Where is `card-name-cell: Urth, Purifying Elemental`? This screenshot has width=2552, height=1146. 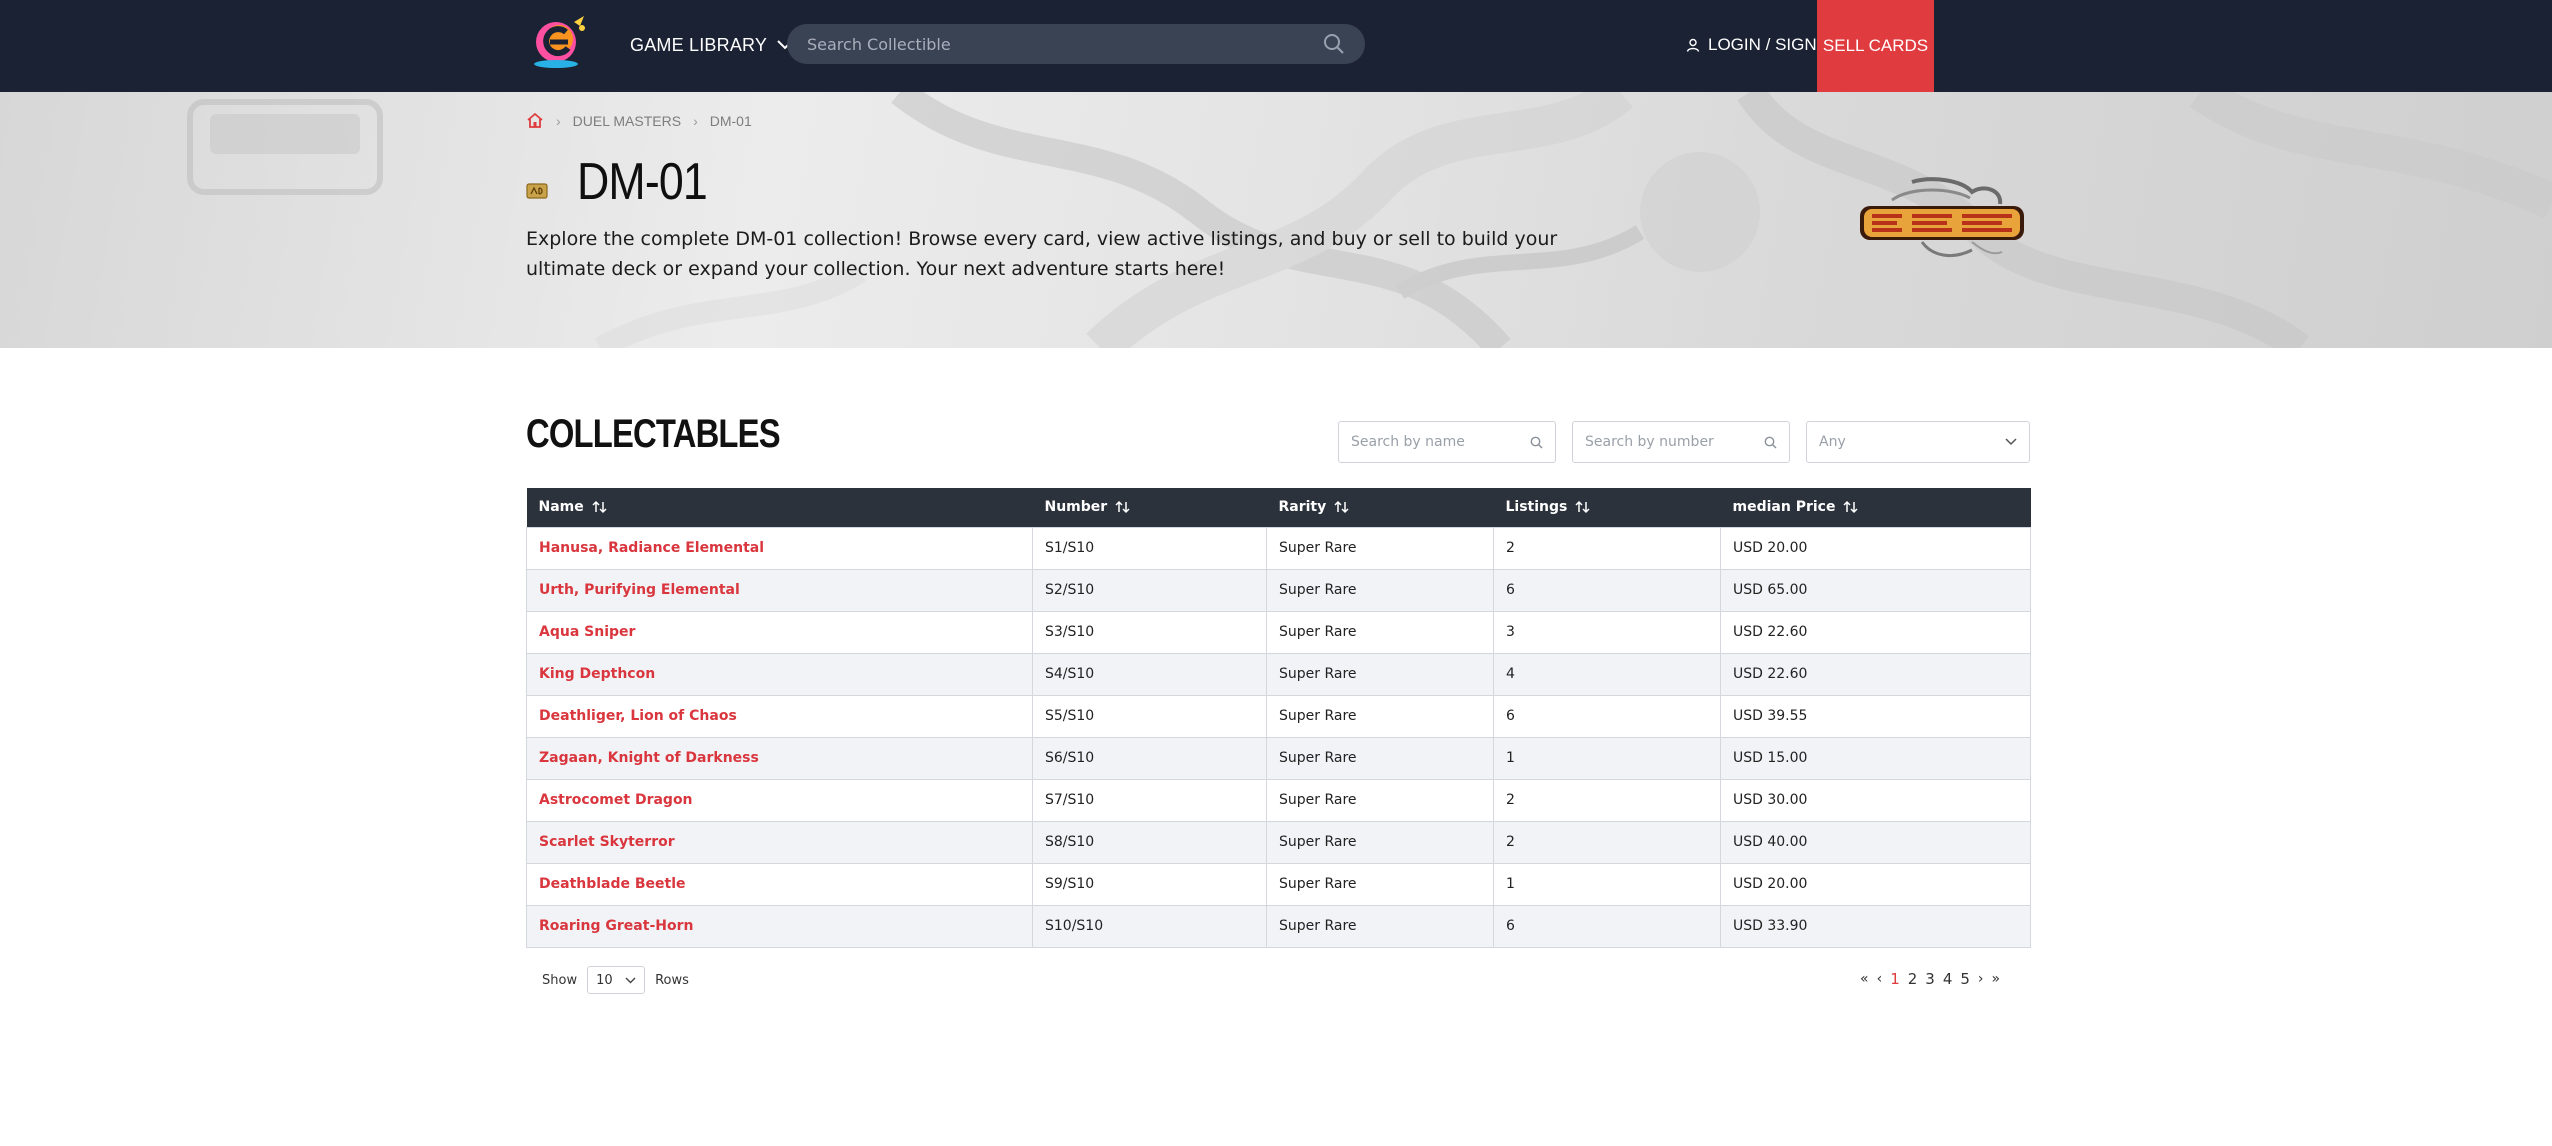
card-name-cell: Urth, Purifying Elemental is located at coordinates (779, 590).